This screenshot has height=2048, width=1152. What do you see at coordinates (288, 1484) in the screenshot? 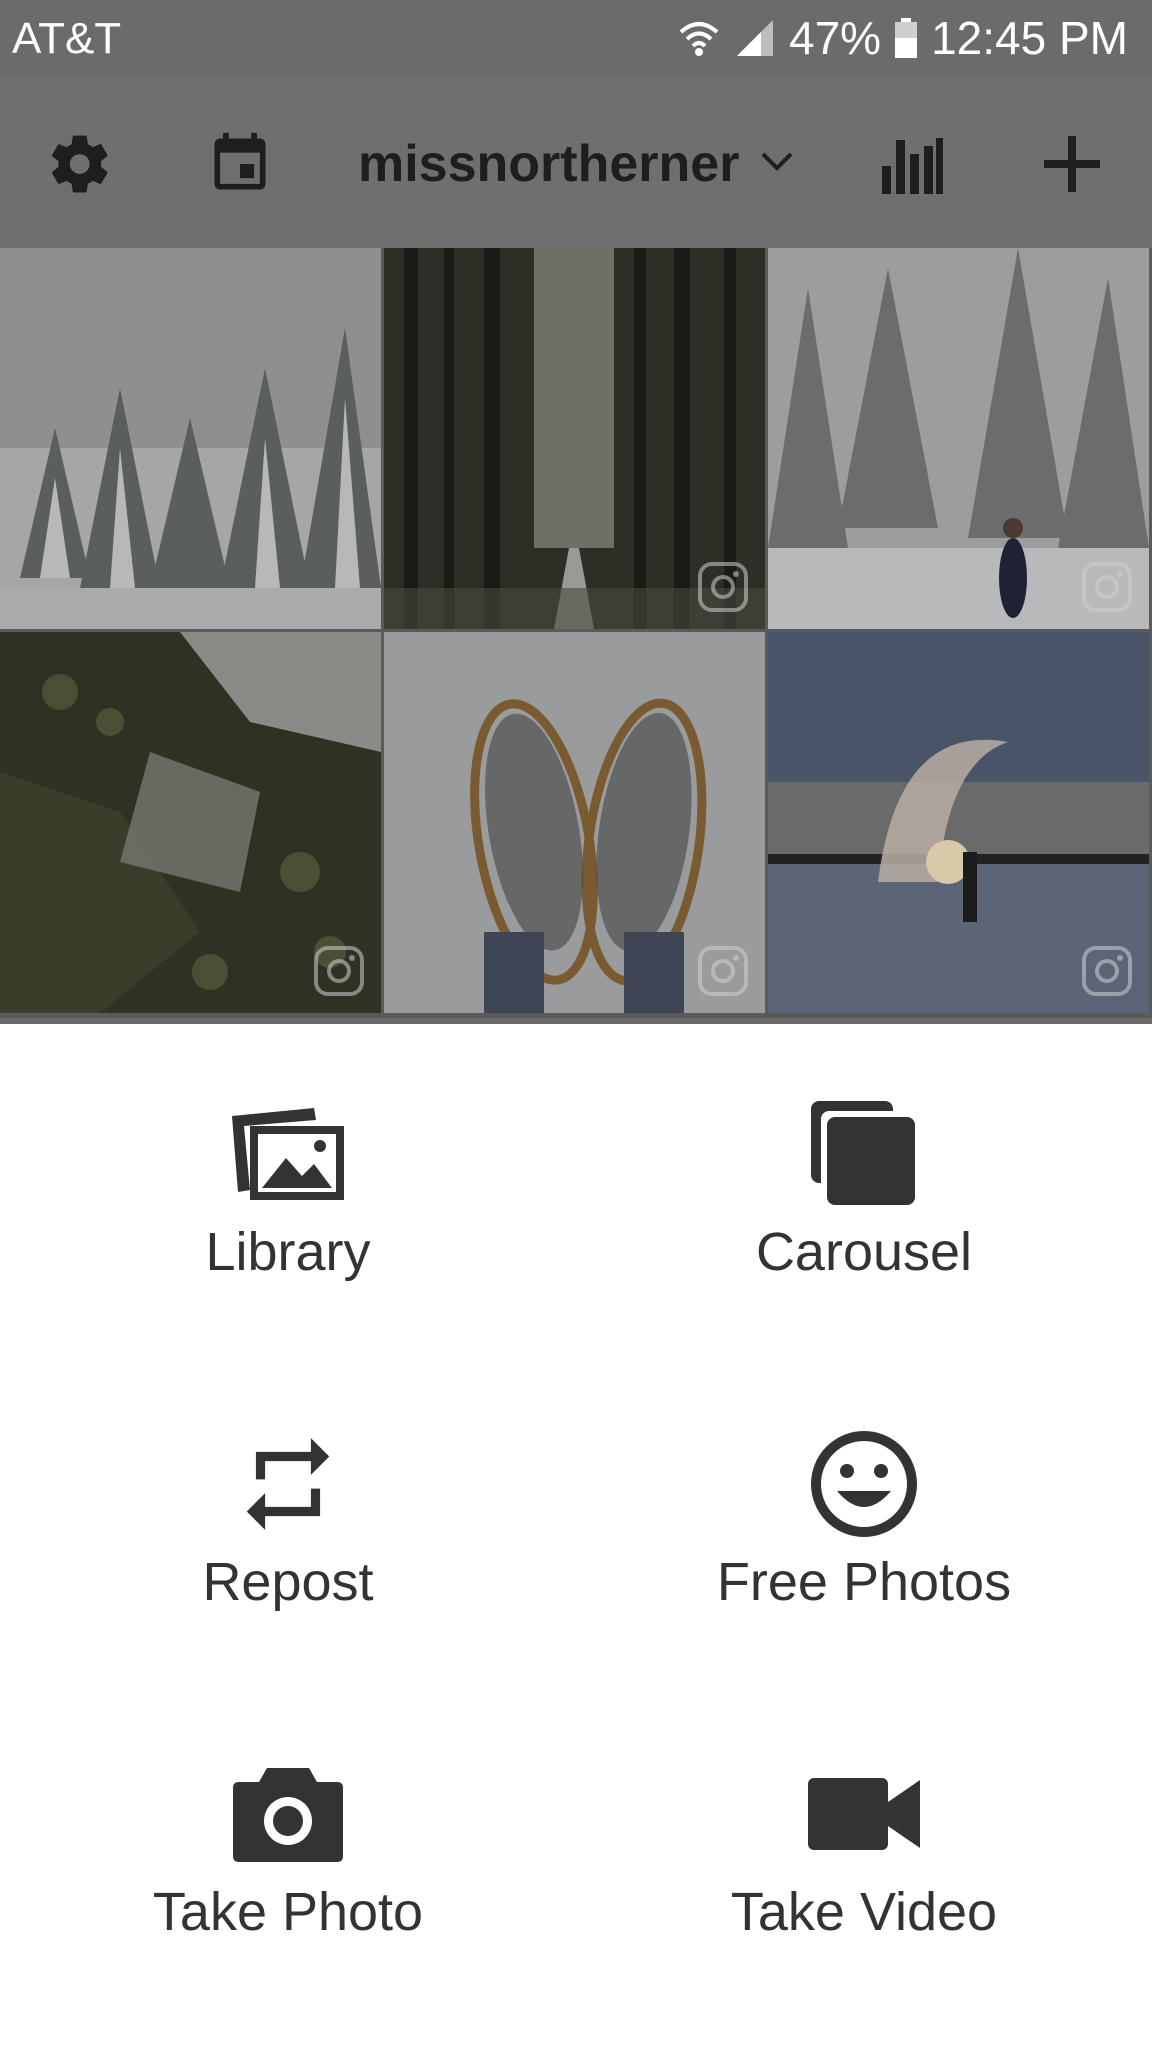
I see `repost-icon` at bounding box center [288, 1484].